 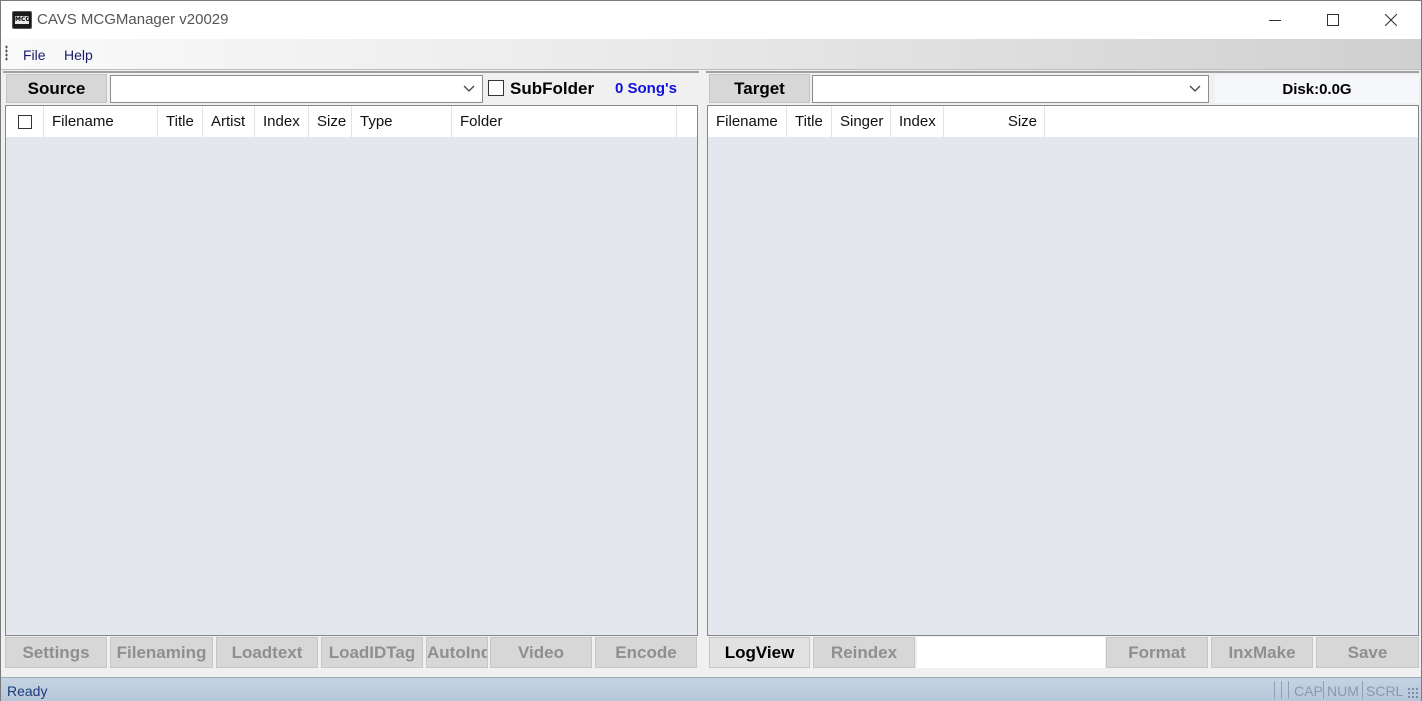 What do you see at coordinates (229, 121) in the screenshot?
I see `column-artist: Artist` at bounding box center [229, 121].